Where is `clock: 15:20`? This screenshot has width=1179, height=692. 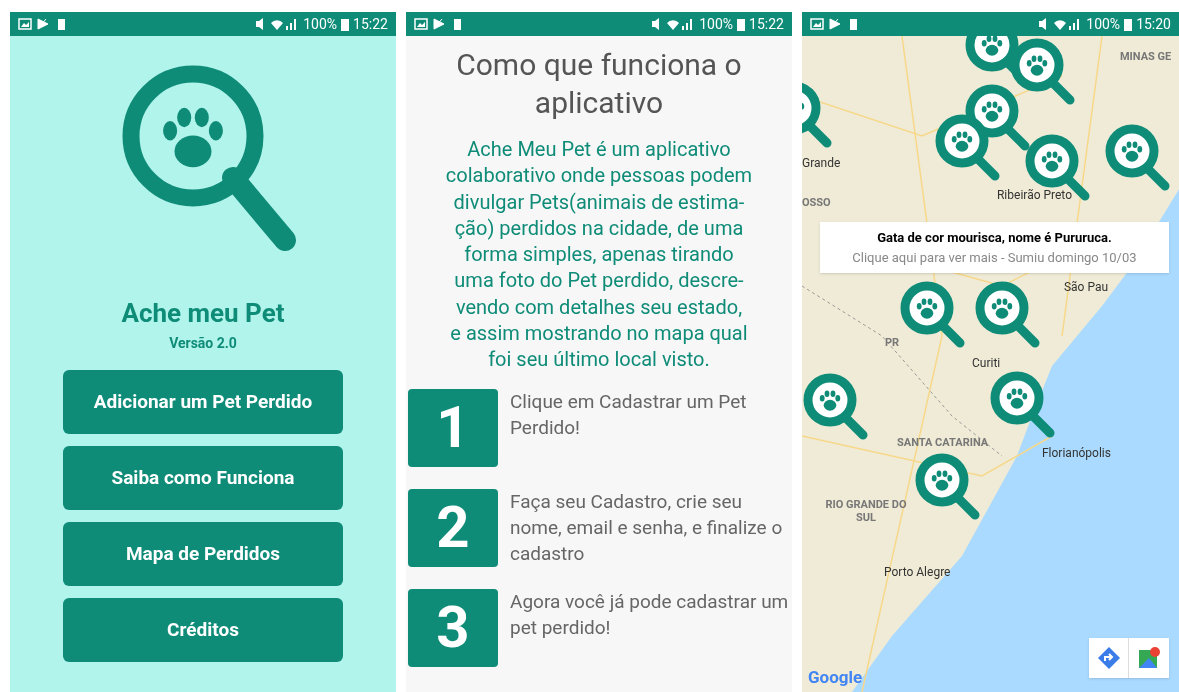 clock: 15:20 is located at coordinates (1153, 24).